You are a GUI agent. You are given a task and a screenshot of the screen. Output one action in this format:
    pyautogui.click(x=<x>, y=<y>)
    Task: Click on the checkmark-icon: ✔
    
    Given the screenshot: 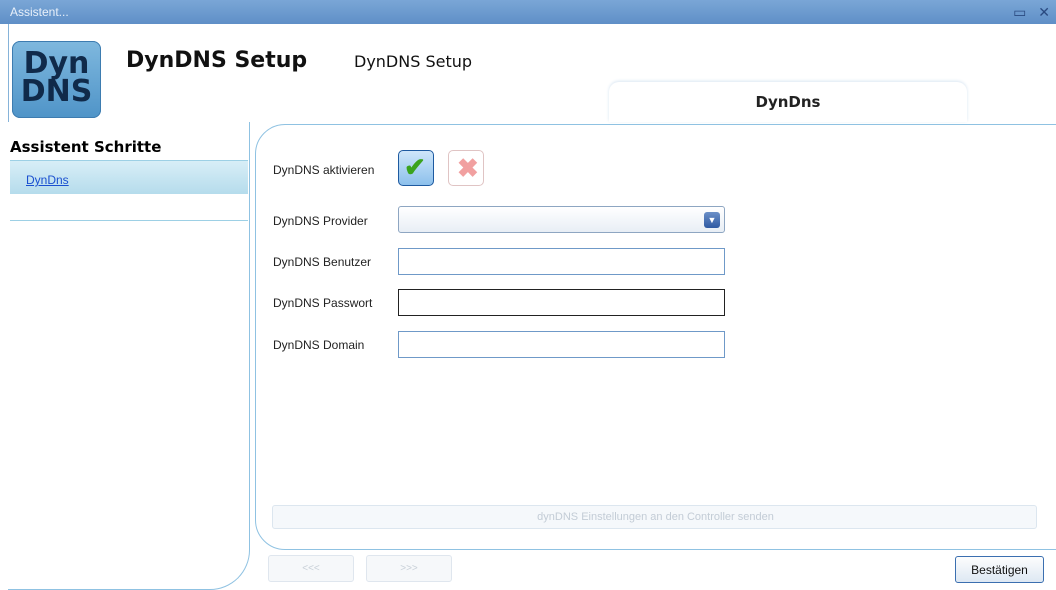 What is the action you would take?
    pyautogui.click(x=415, y=167)
    